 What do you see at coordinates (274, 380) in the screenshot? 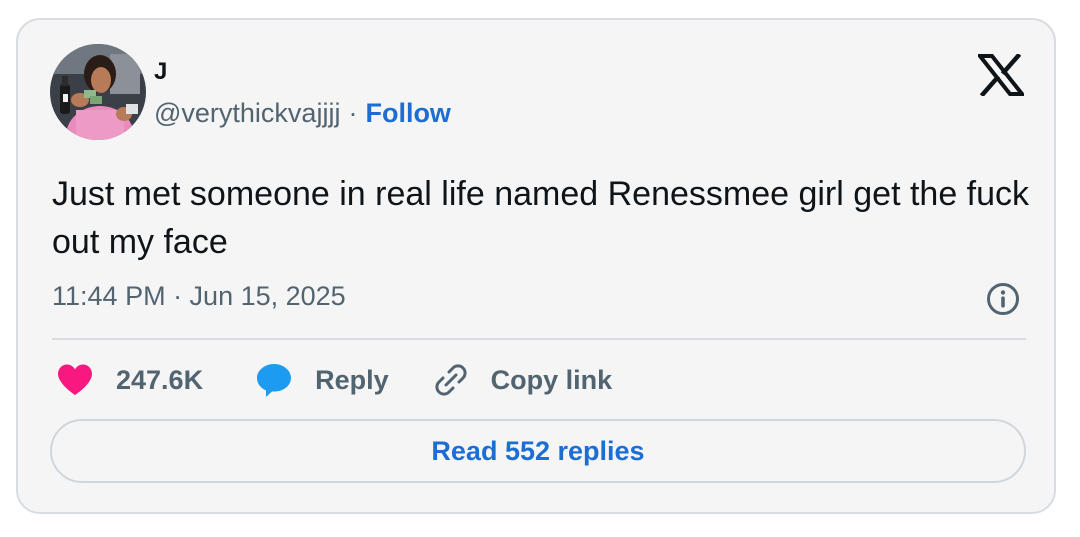
I see `speech-bubble-icon` at bounding box center [274, 380].